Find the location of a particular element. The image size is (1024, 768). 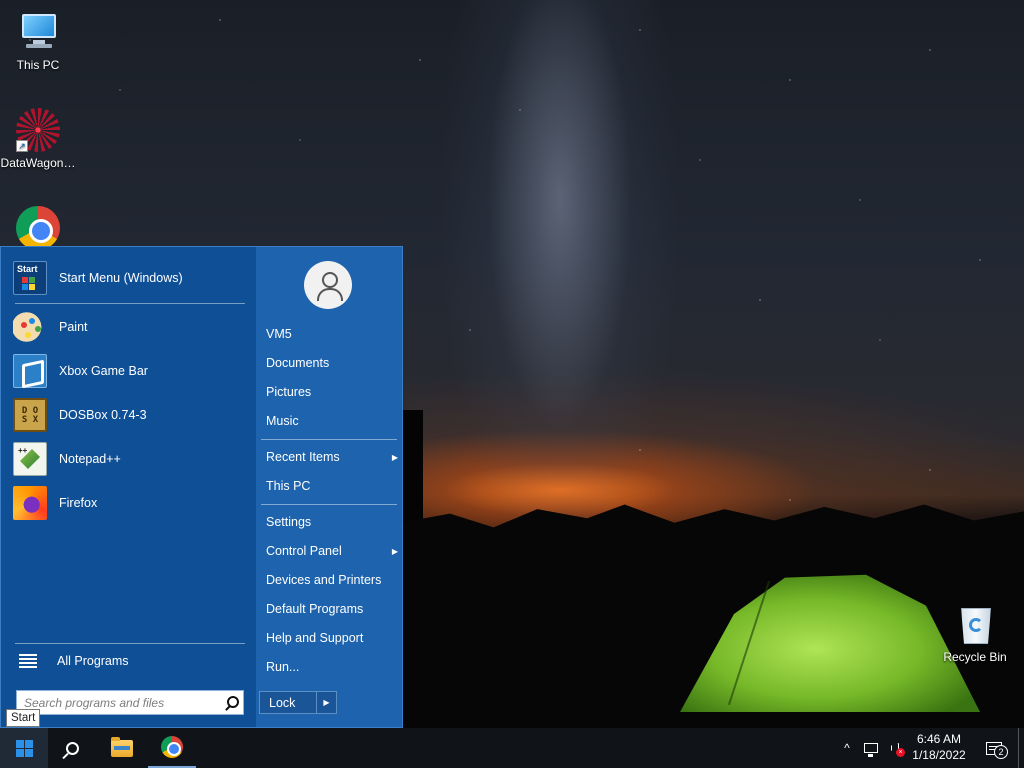

computer-icon is located at coordinates (38, 32).